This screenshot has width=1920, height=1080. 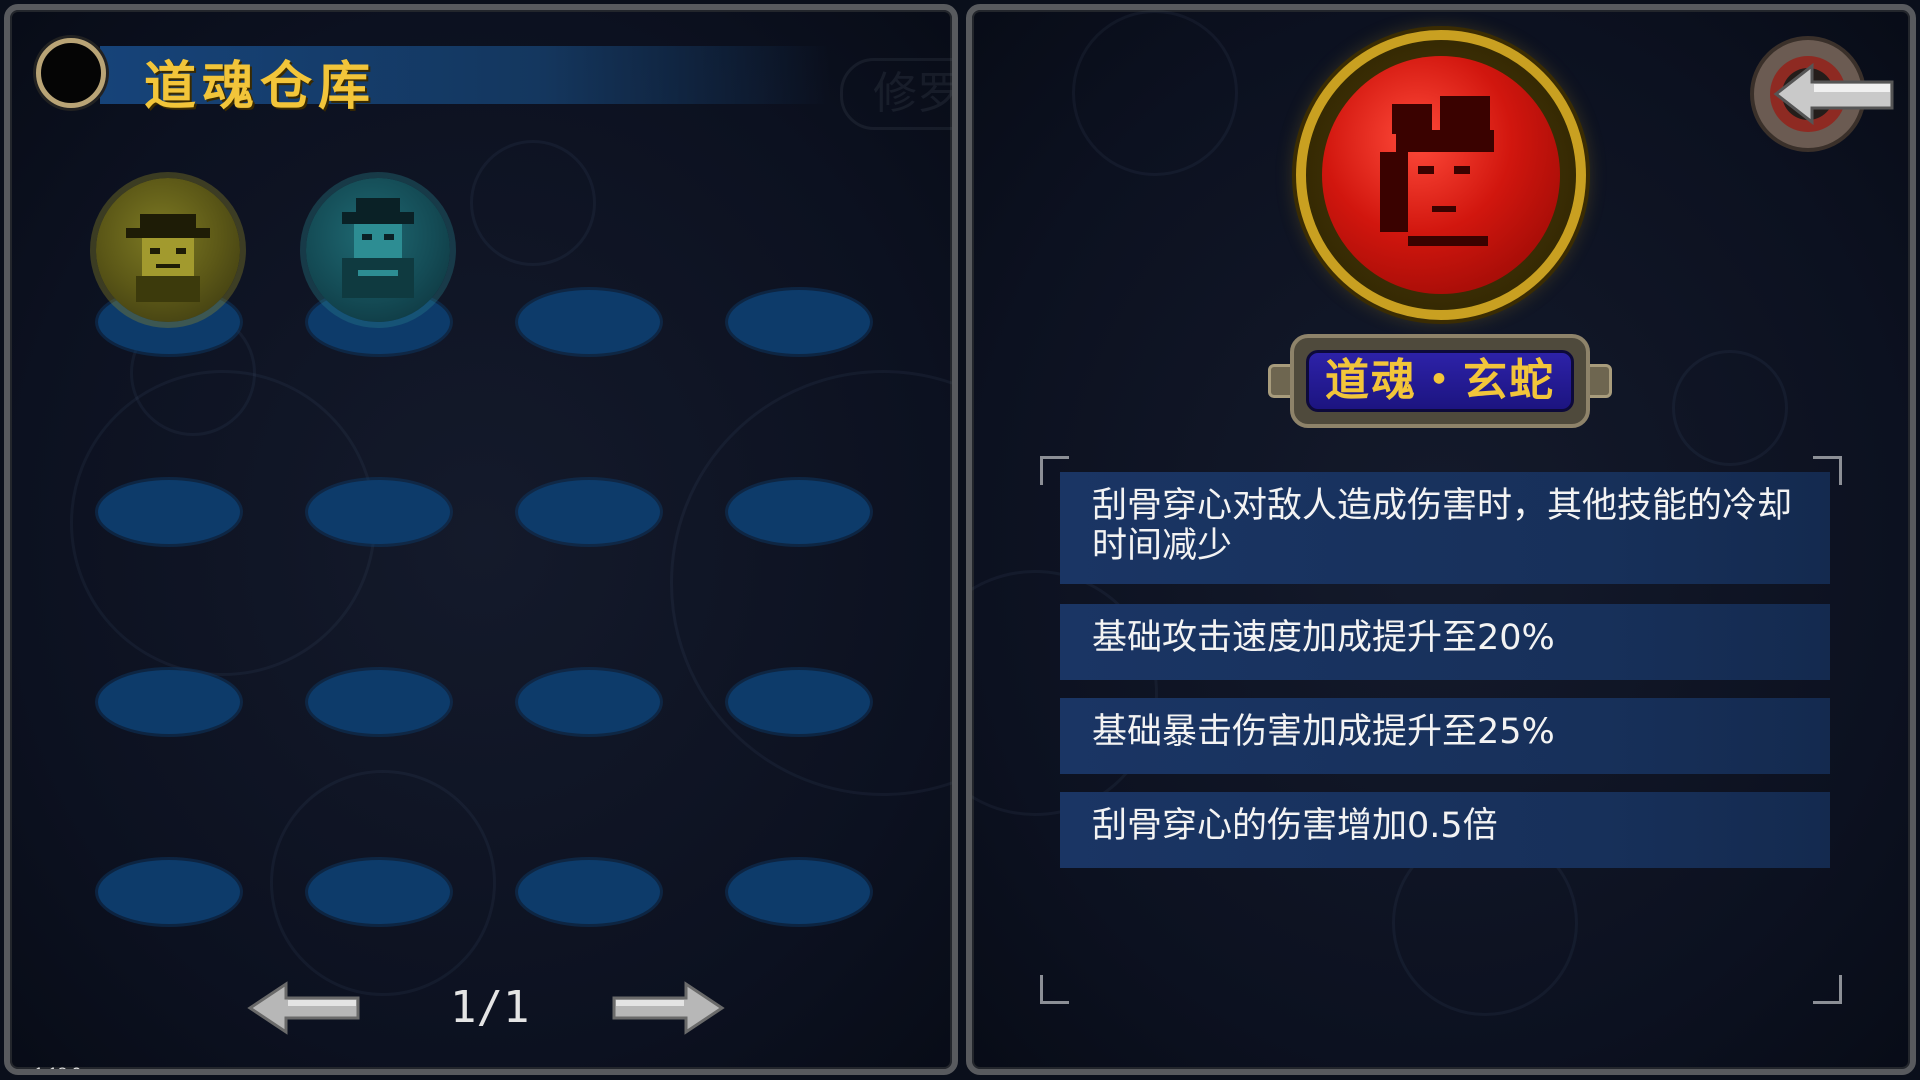 I want to click on soul-emblem, so click(x=1441, y=175).